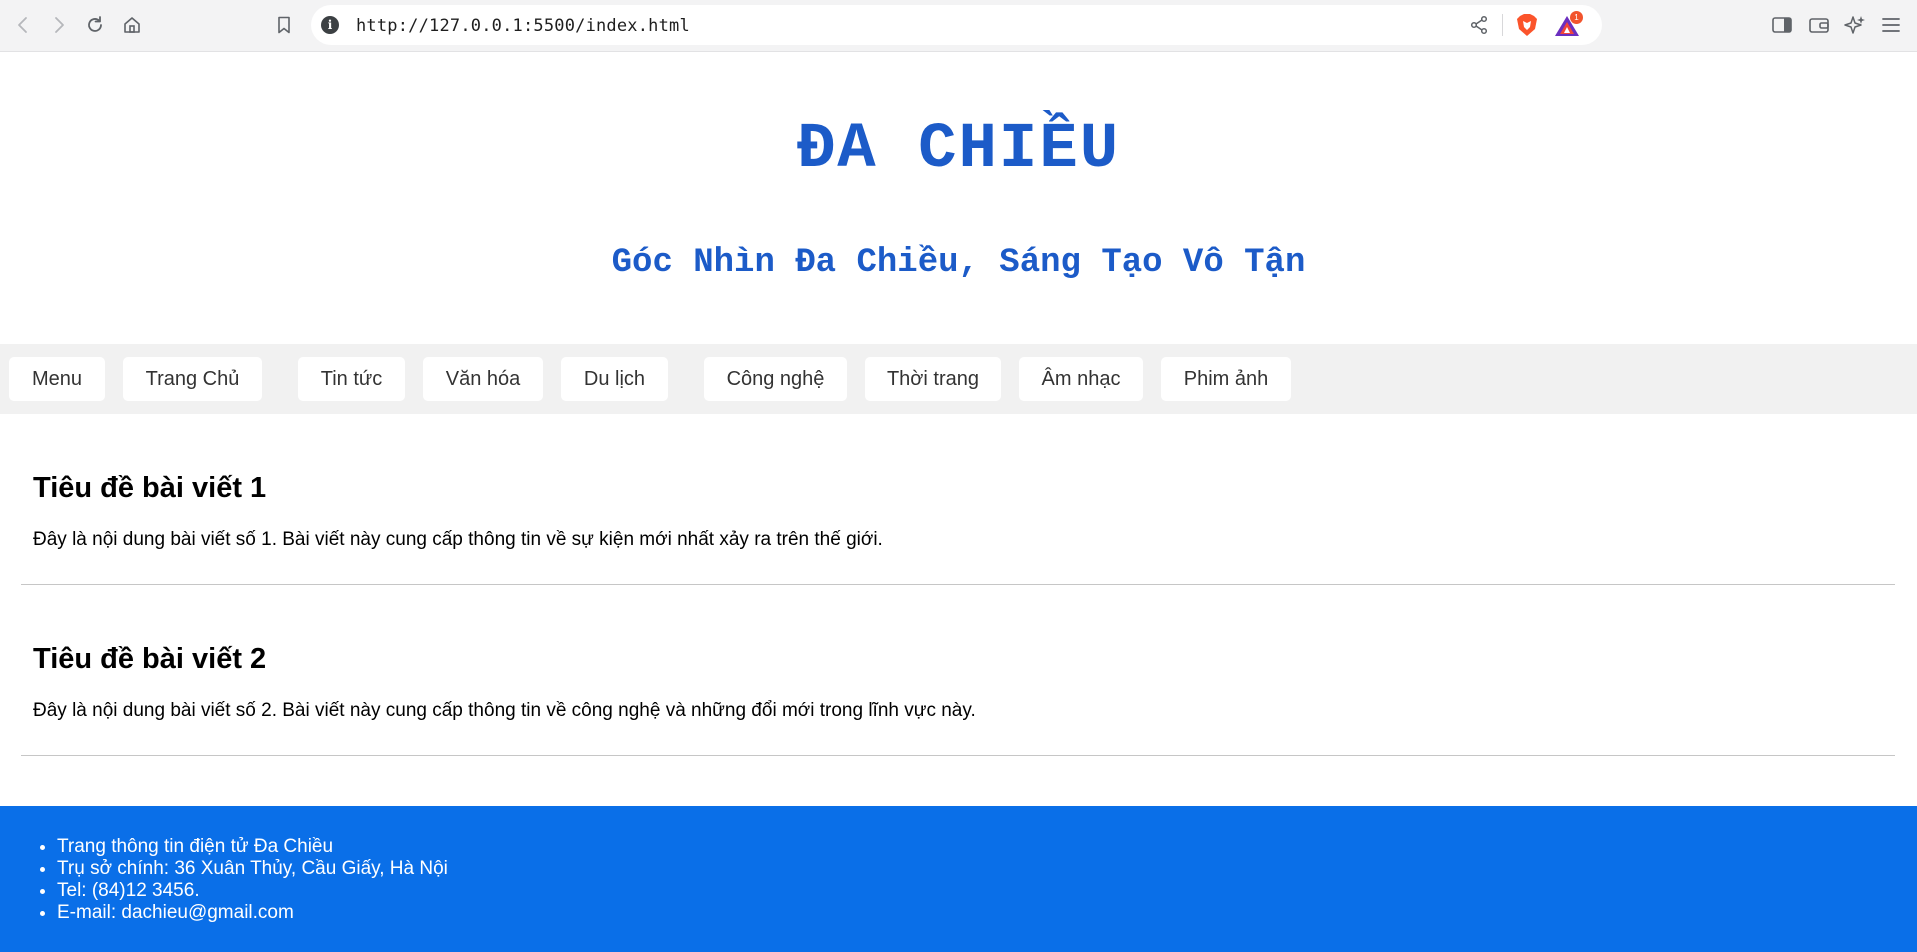 The image size is (1917, 952). I want to click on url-text: http://127.0.0.1:5500/index.html, so click(523, 26).